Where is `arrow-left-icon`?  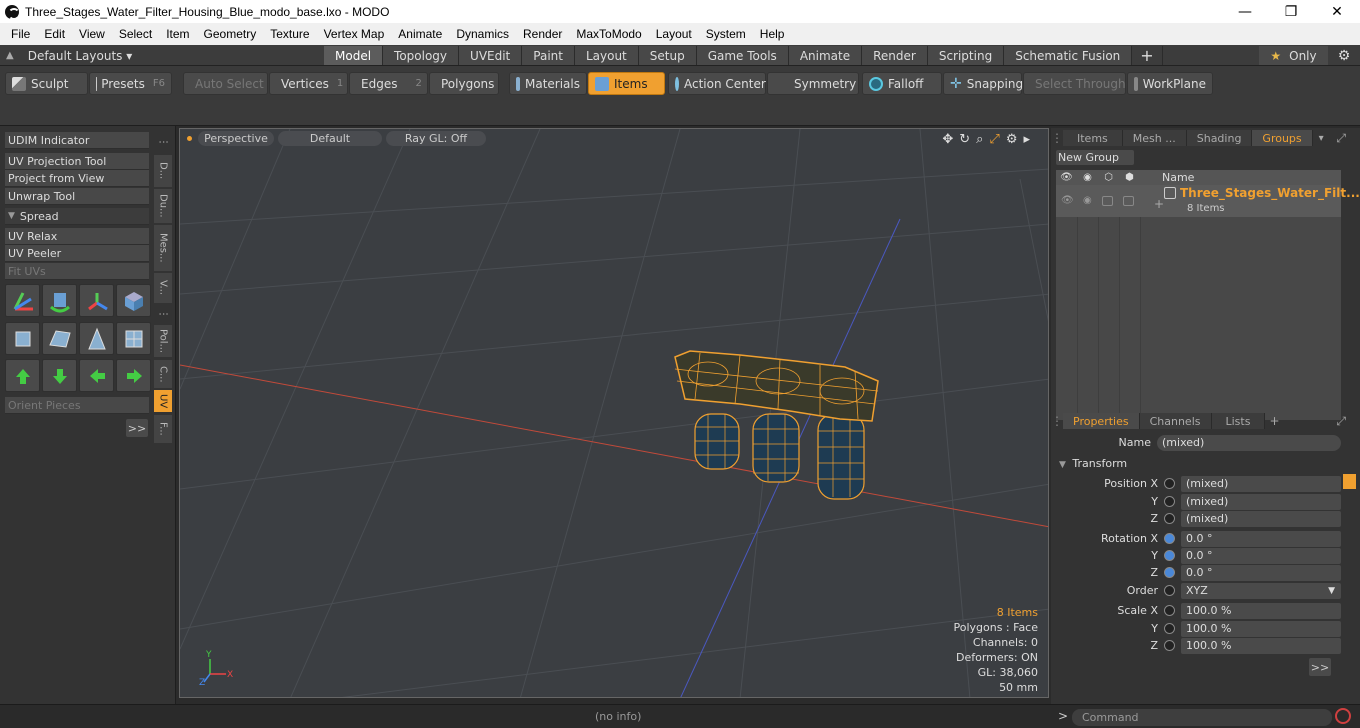
arrow-left-icon is located at coordinates (96, 375).